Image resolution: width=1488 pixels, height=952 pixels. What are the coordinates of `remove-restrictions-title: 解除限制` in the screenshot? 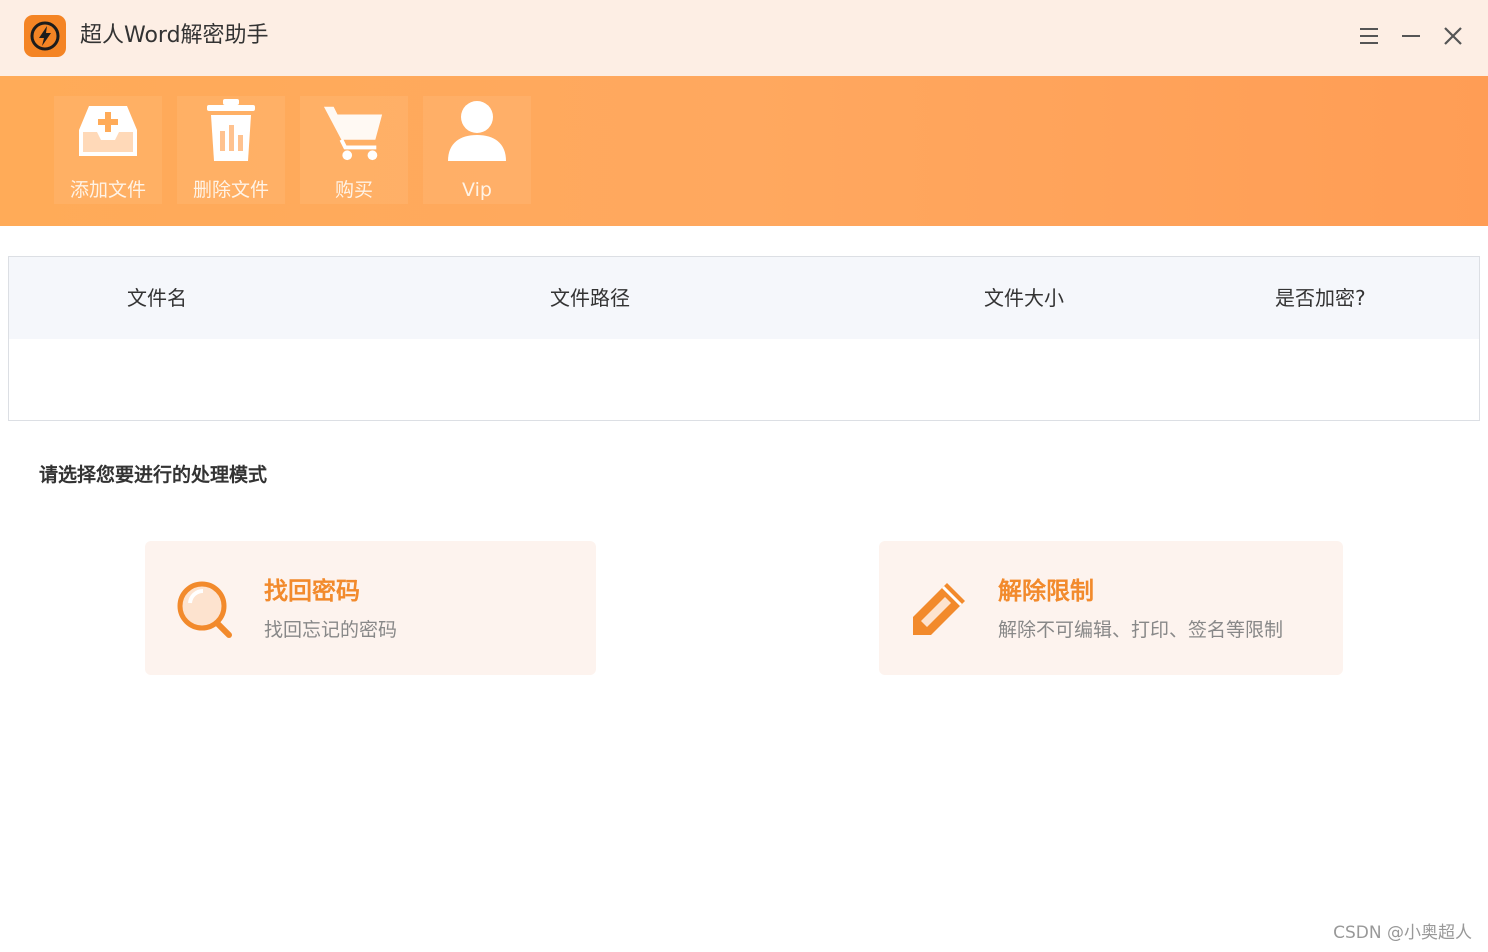 It's located at (1046, 591).